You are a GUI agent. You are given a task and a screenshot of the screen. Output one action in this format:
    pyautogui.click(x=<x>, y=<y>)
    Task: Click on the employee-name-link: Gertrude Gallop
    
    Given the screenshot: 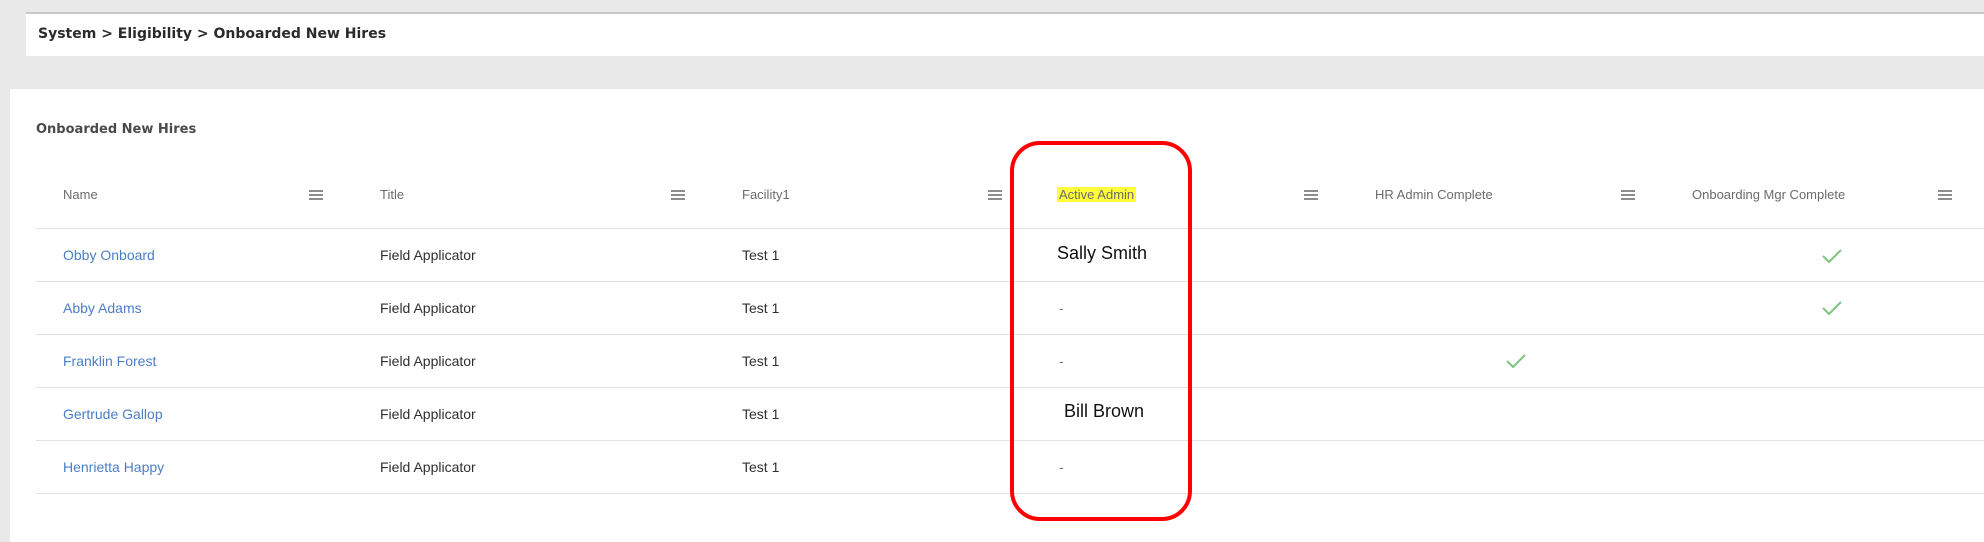 What is the action you would take?
    pyautogui.click(x=113, y=414)
    